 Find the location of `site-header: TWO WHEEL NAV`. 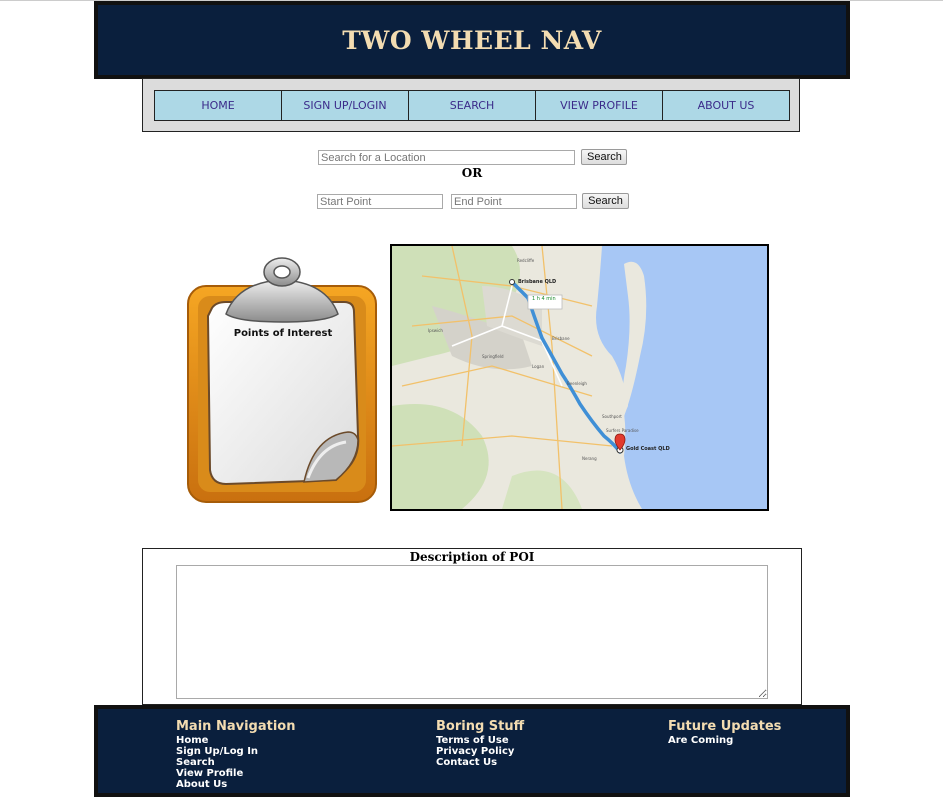

site-header: TWO WHEEL NAV is located at coordinates (472, 40).